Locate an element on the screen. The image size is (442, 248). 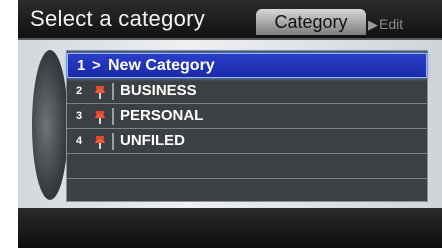
list-item-personal: 3 PERSONAL is located at coordinates (247, 116).